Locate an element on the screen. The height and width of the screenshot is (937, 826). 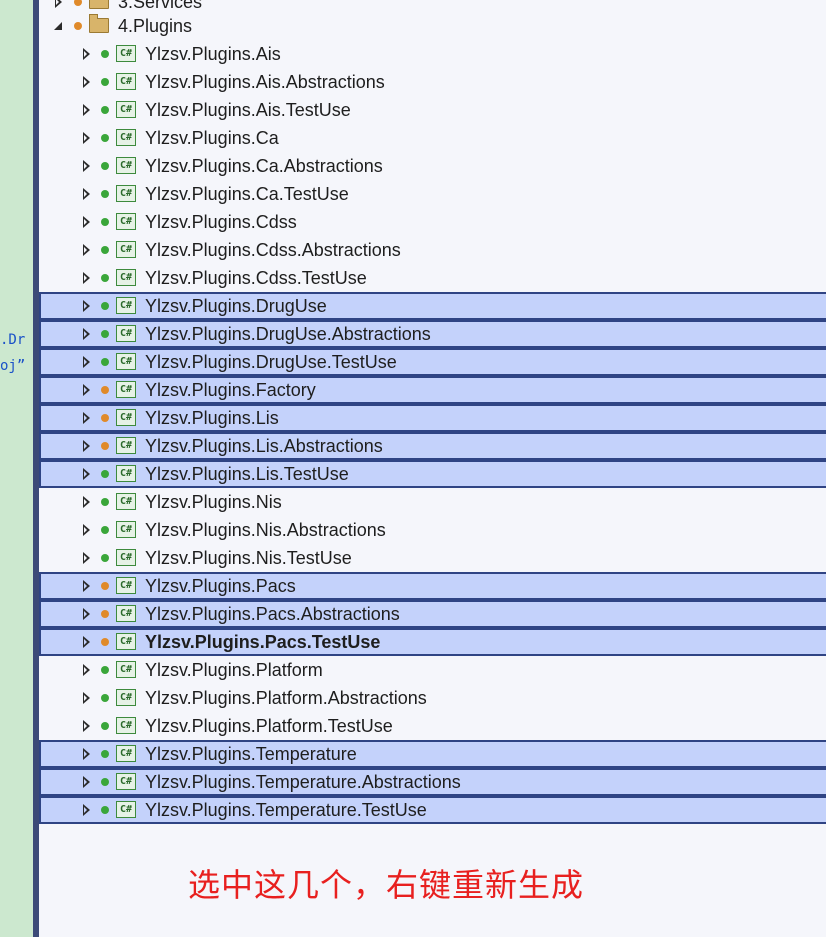
project-row: C# Ylzsv.Plugins.Lis.Abstractions is located at coordinates (432, 446).